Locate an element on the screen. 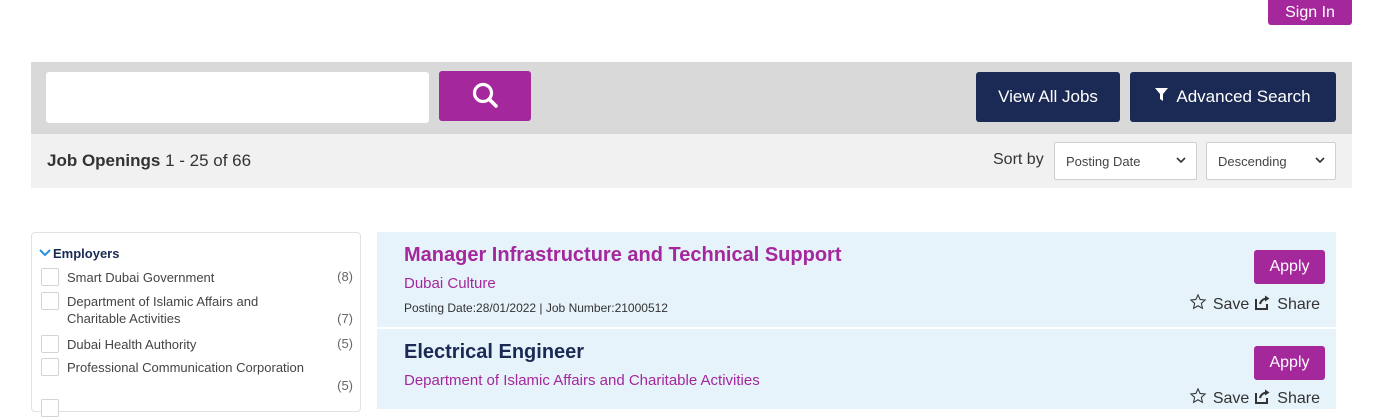 The width and height of the screenshot is (1400, 417). search-button is located at coordinates (485, 96).